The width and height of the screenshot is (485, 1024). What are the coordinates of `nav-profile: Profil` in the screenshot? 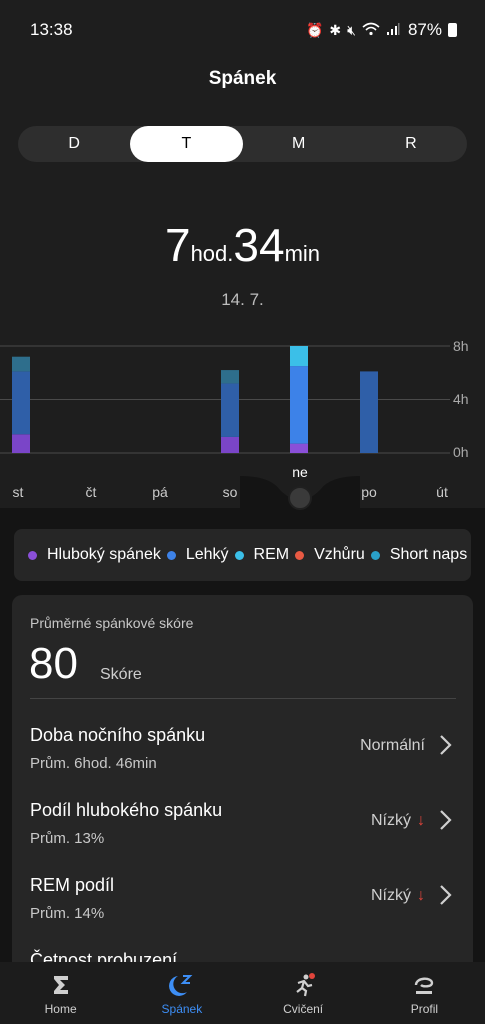 It's located at (424, 993).